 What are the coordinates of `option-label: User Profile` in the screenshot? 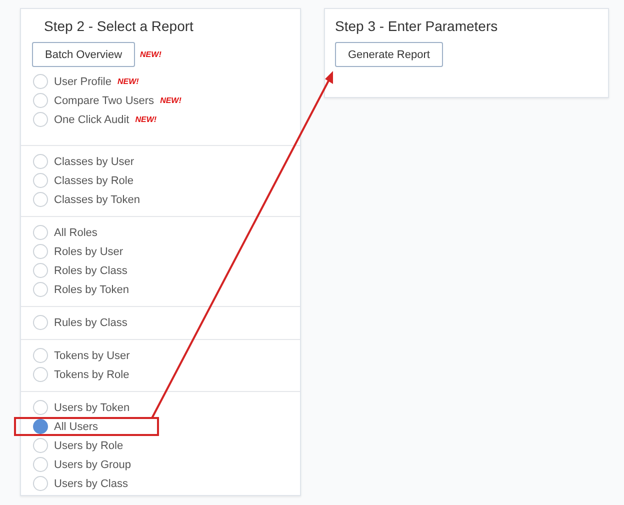 It's located at (83, 82).